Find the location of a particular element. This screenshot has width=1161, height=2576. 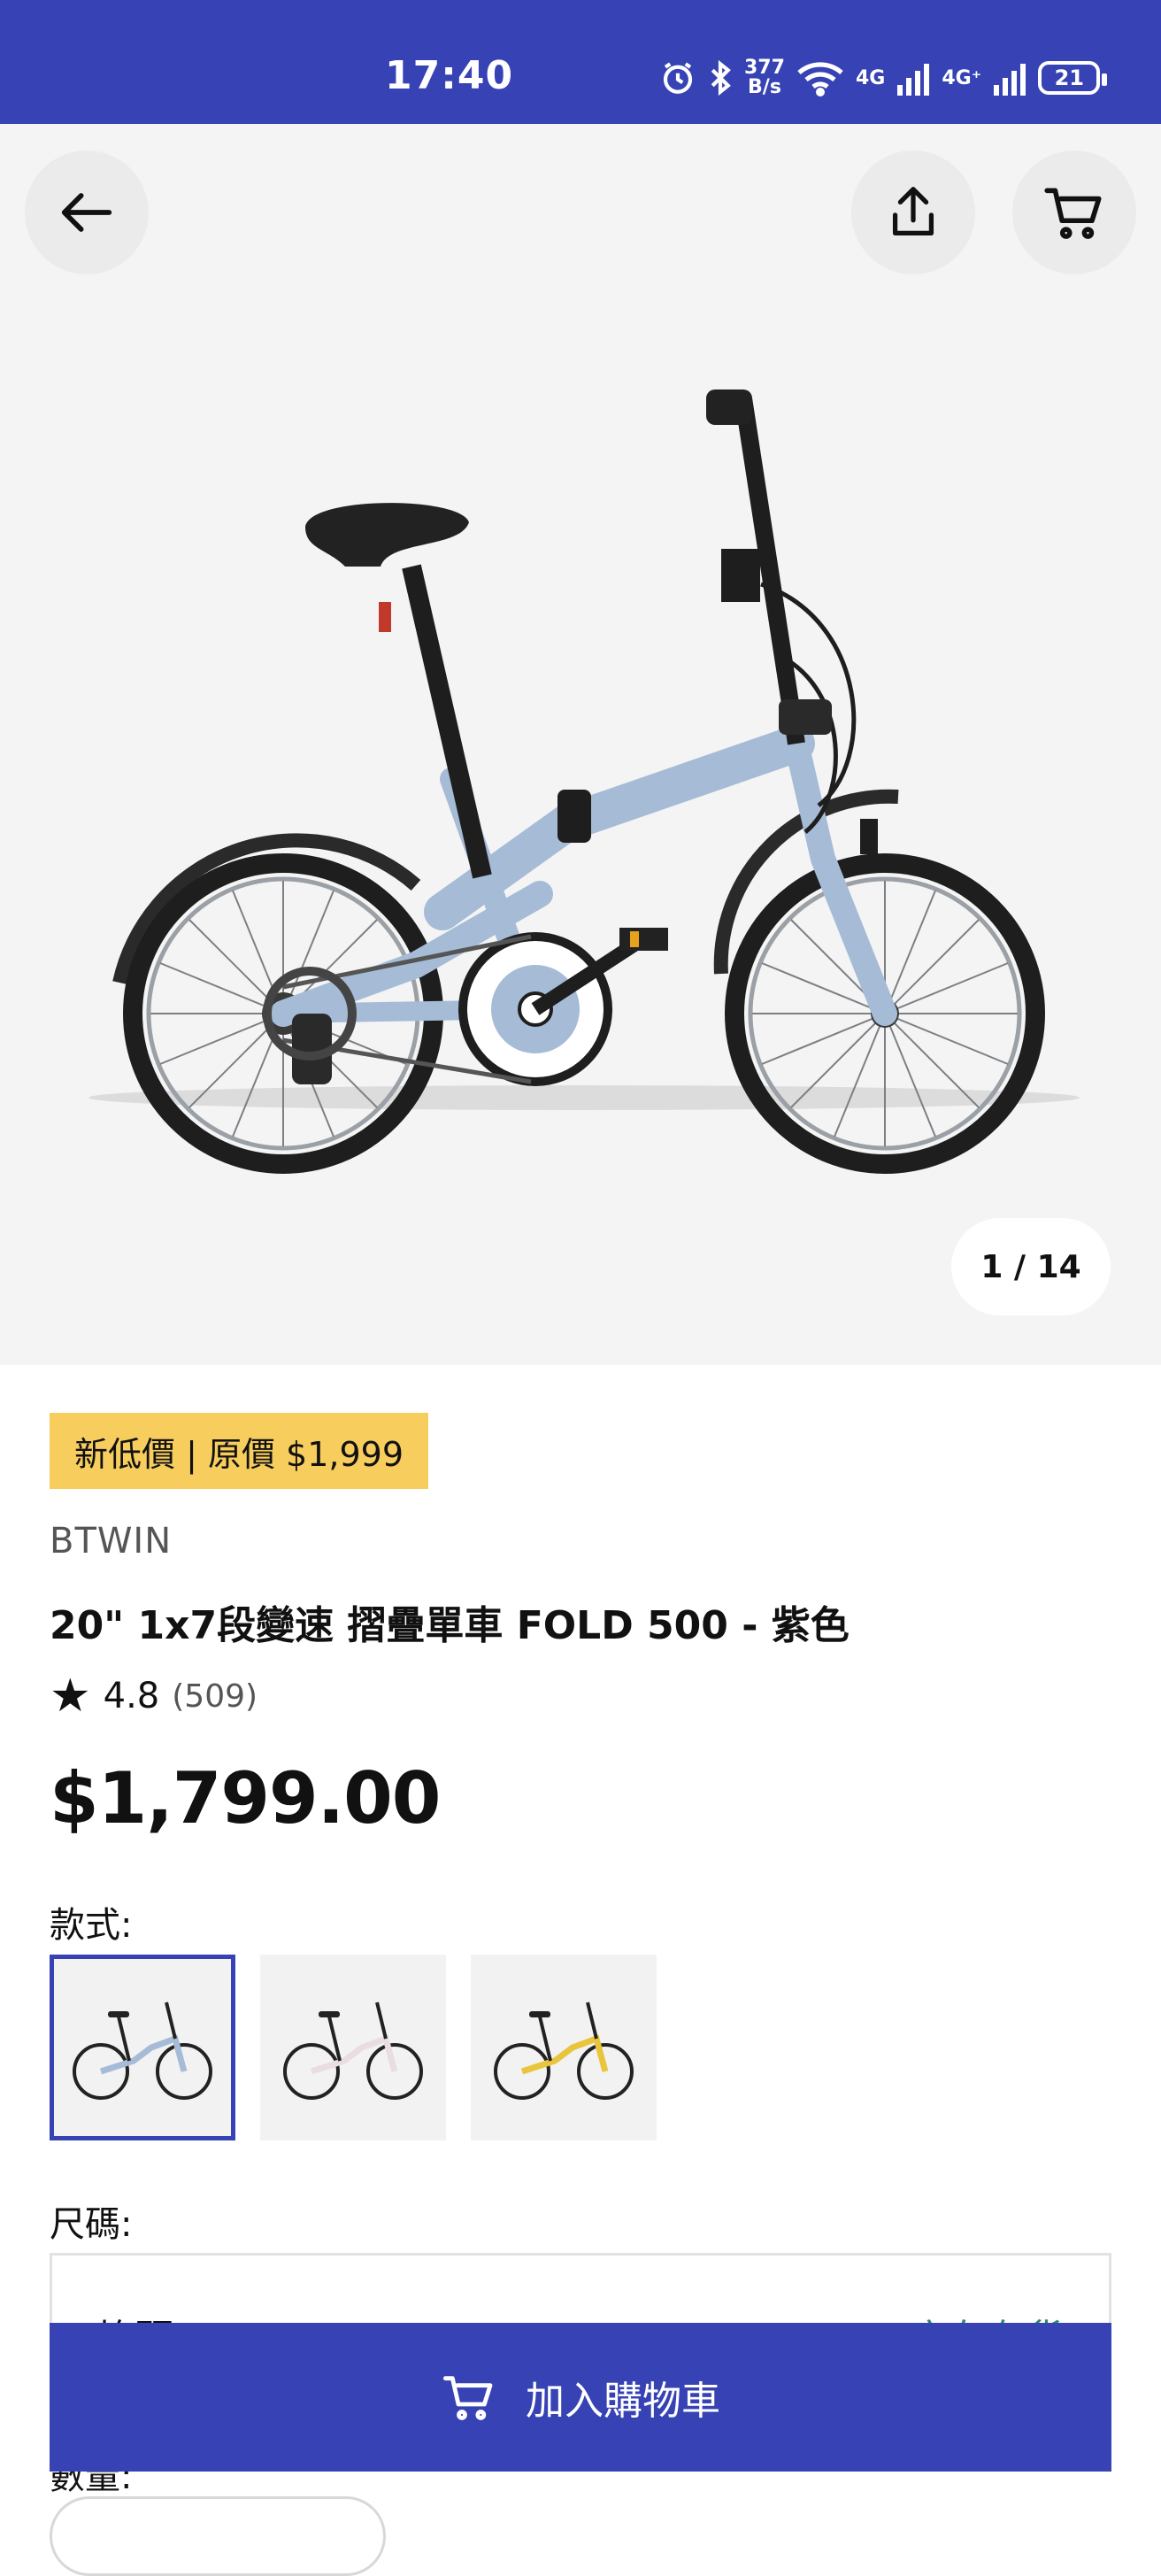

image-counter: 1 / 14 is located at coordinates (1031, 1266).